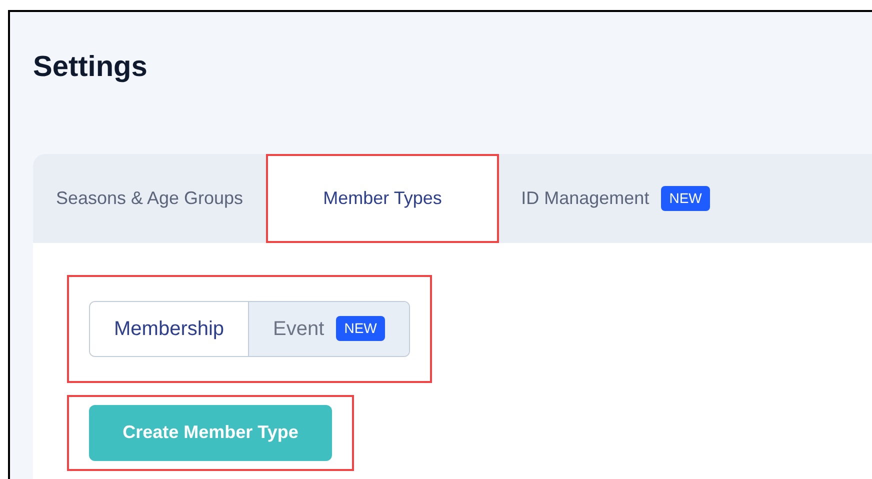  What do you see at coordinates (328, 329) in the screenshot?
I see `segment-option: Event NEW` at bounding box center [328, 329].